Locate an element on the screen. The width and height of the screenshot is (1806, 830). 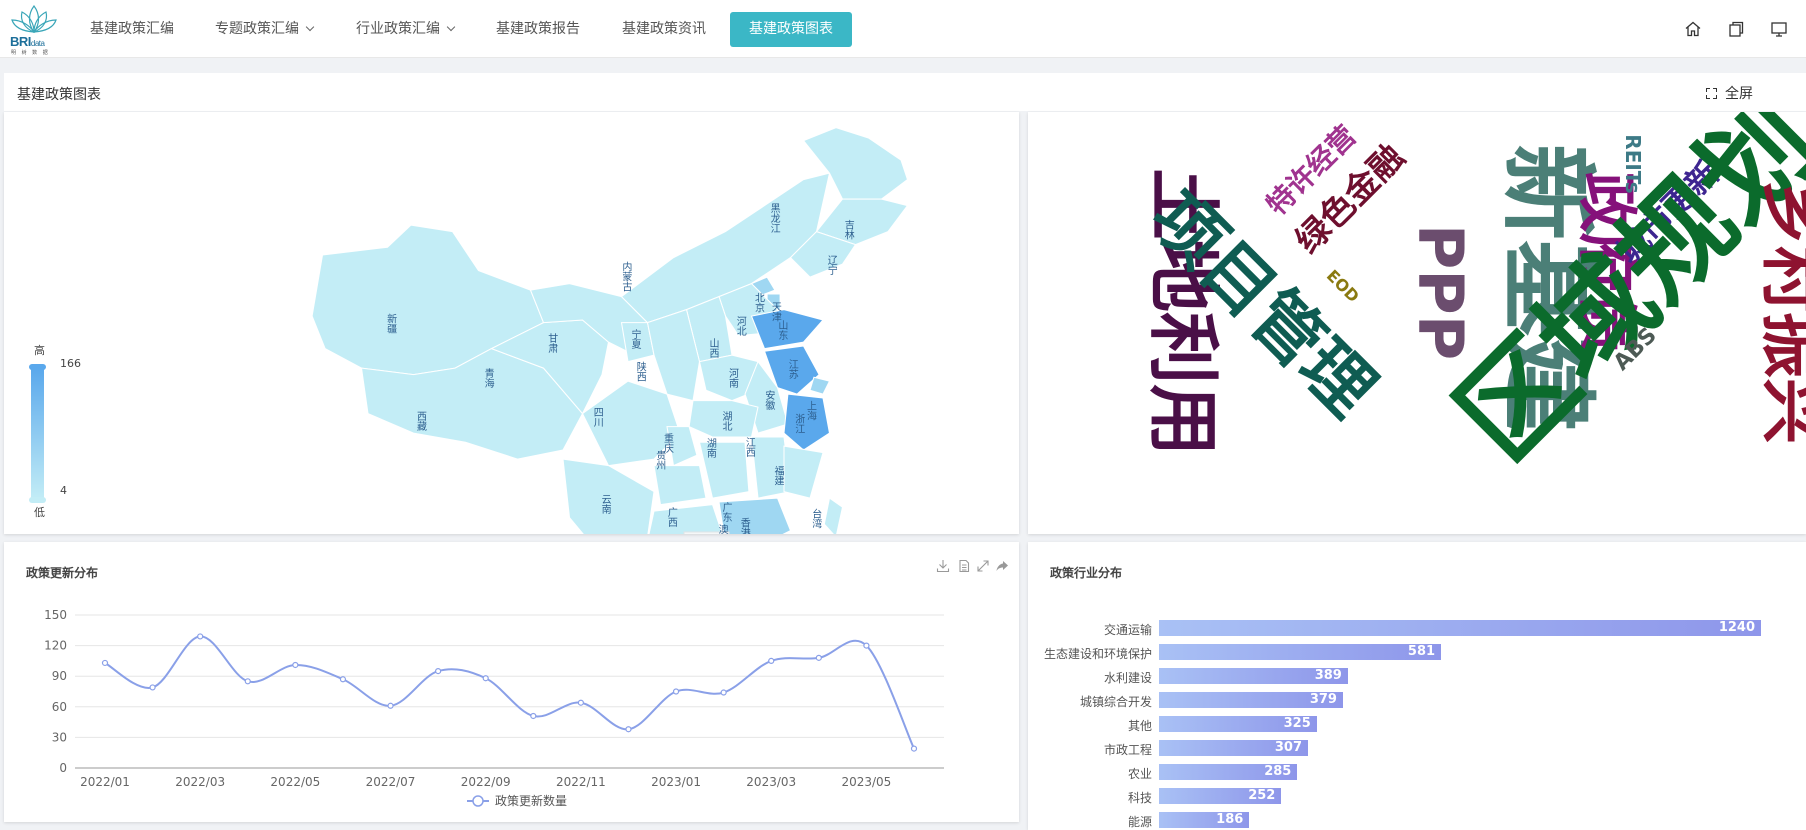
legend-gradient-bar is located at coordinates (37, 434).